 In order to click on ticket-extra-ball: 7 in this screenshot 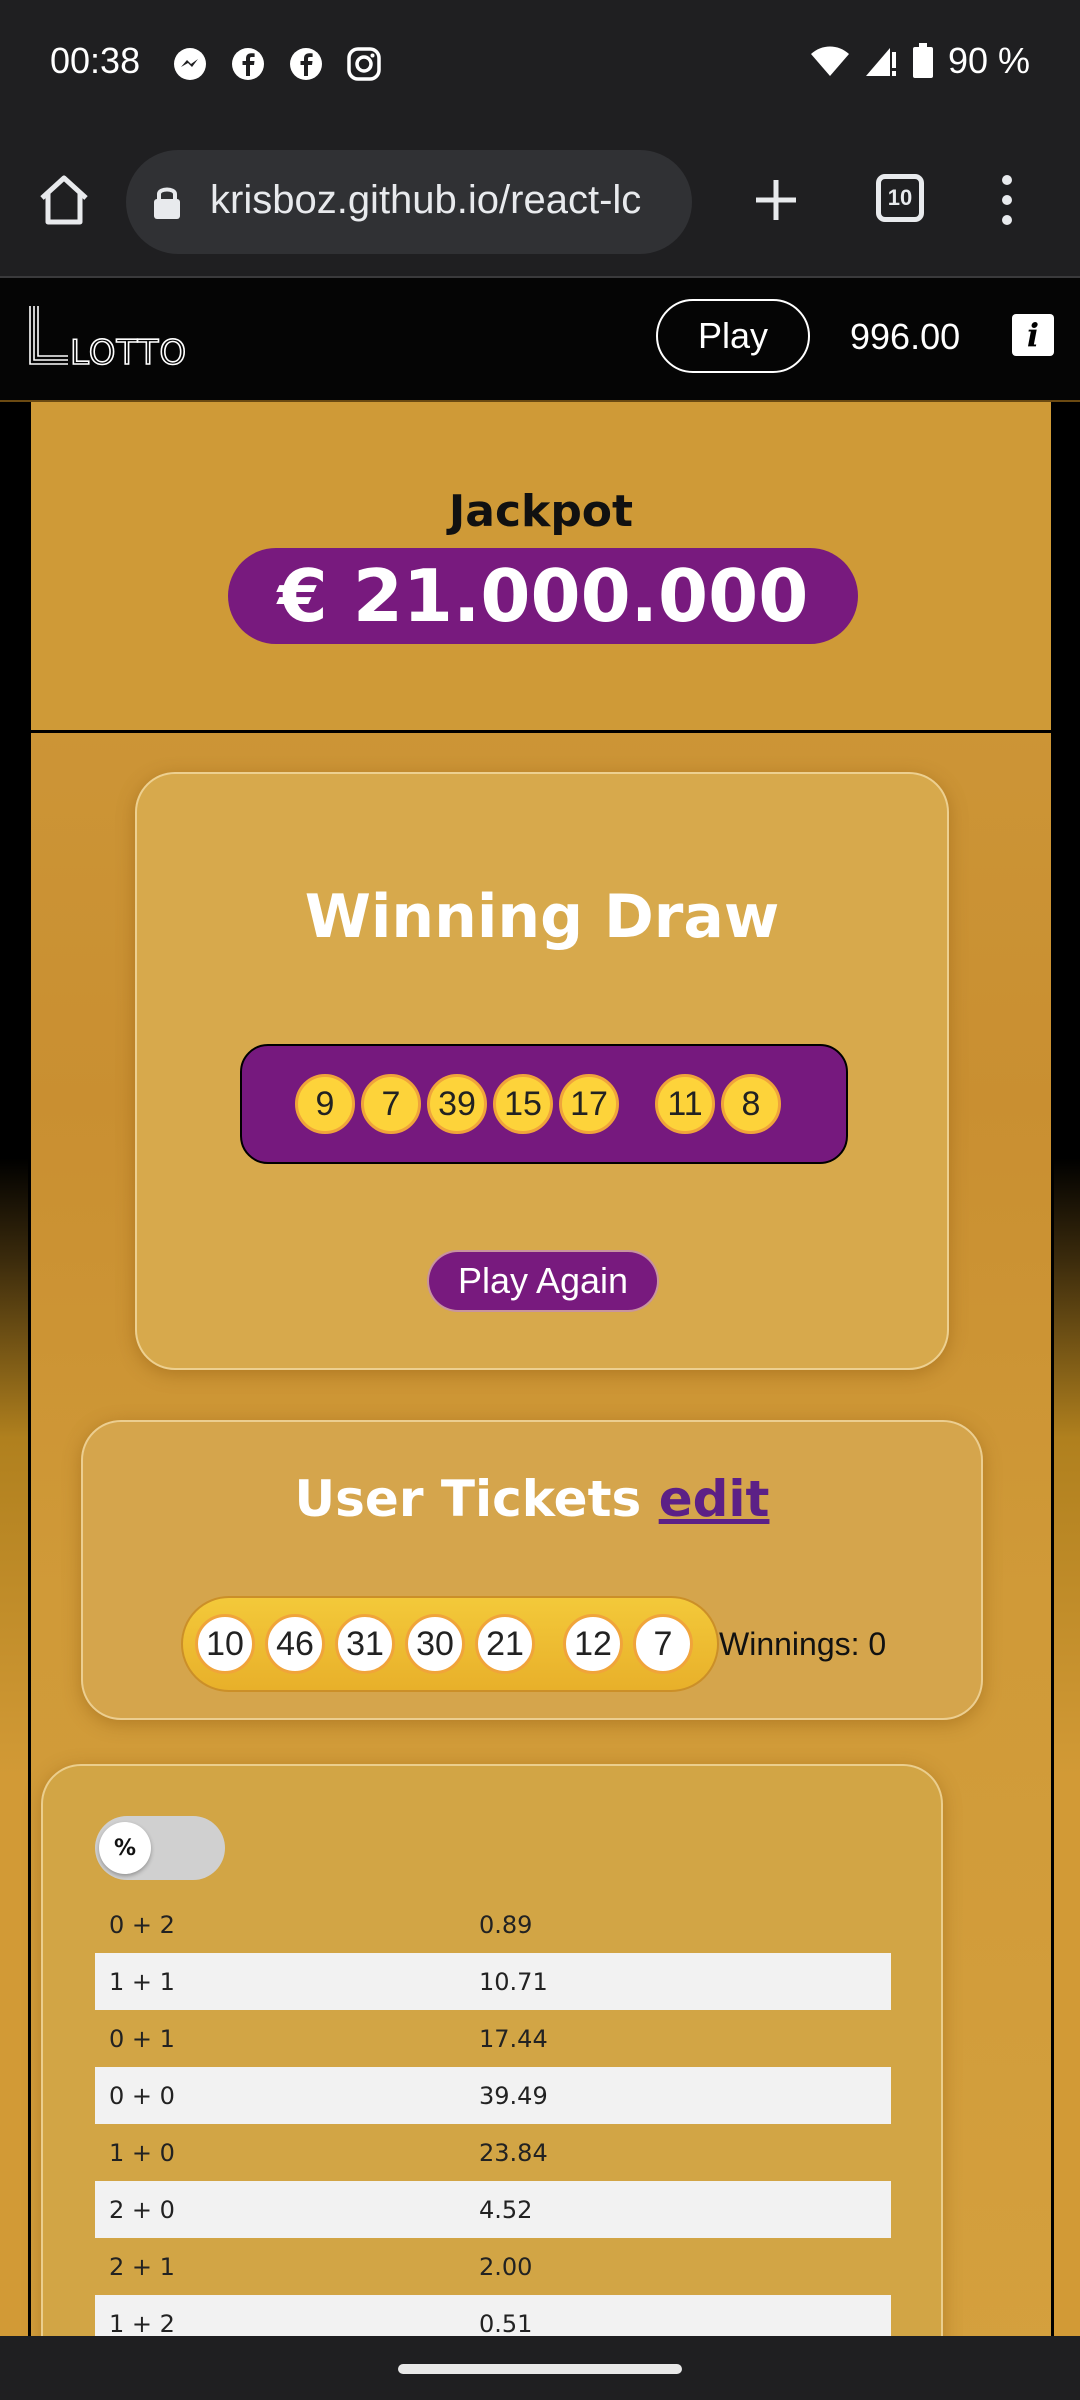, I will do `click(663, 1644)`.